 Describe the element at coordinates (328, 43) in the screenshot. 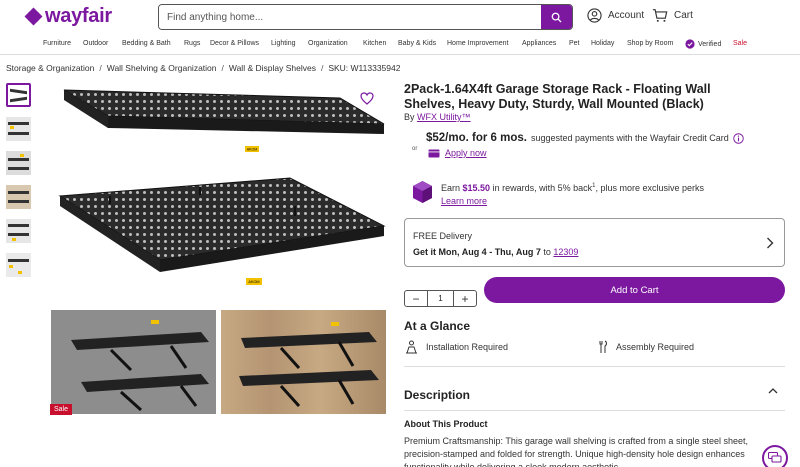

I see `nav-item-organization: Organization` at that location.